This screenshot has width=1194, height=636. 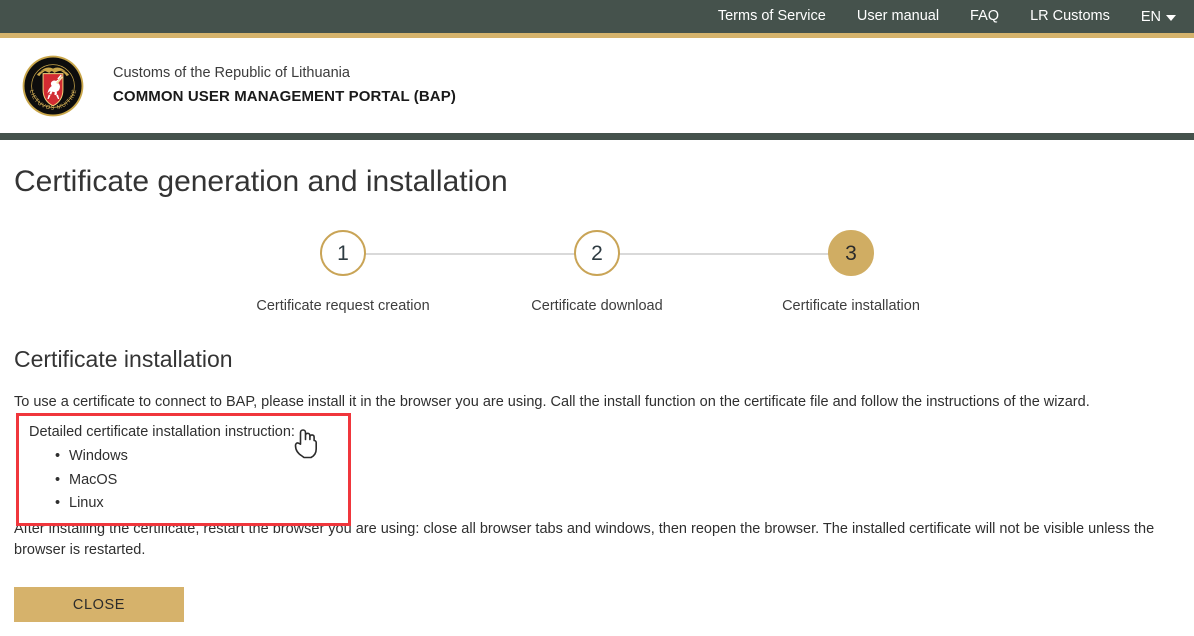 I want to click on stepper-label-1: Certificate request creation, so click(x=343, y=306).